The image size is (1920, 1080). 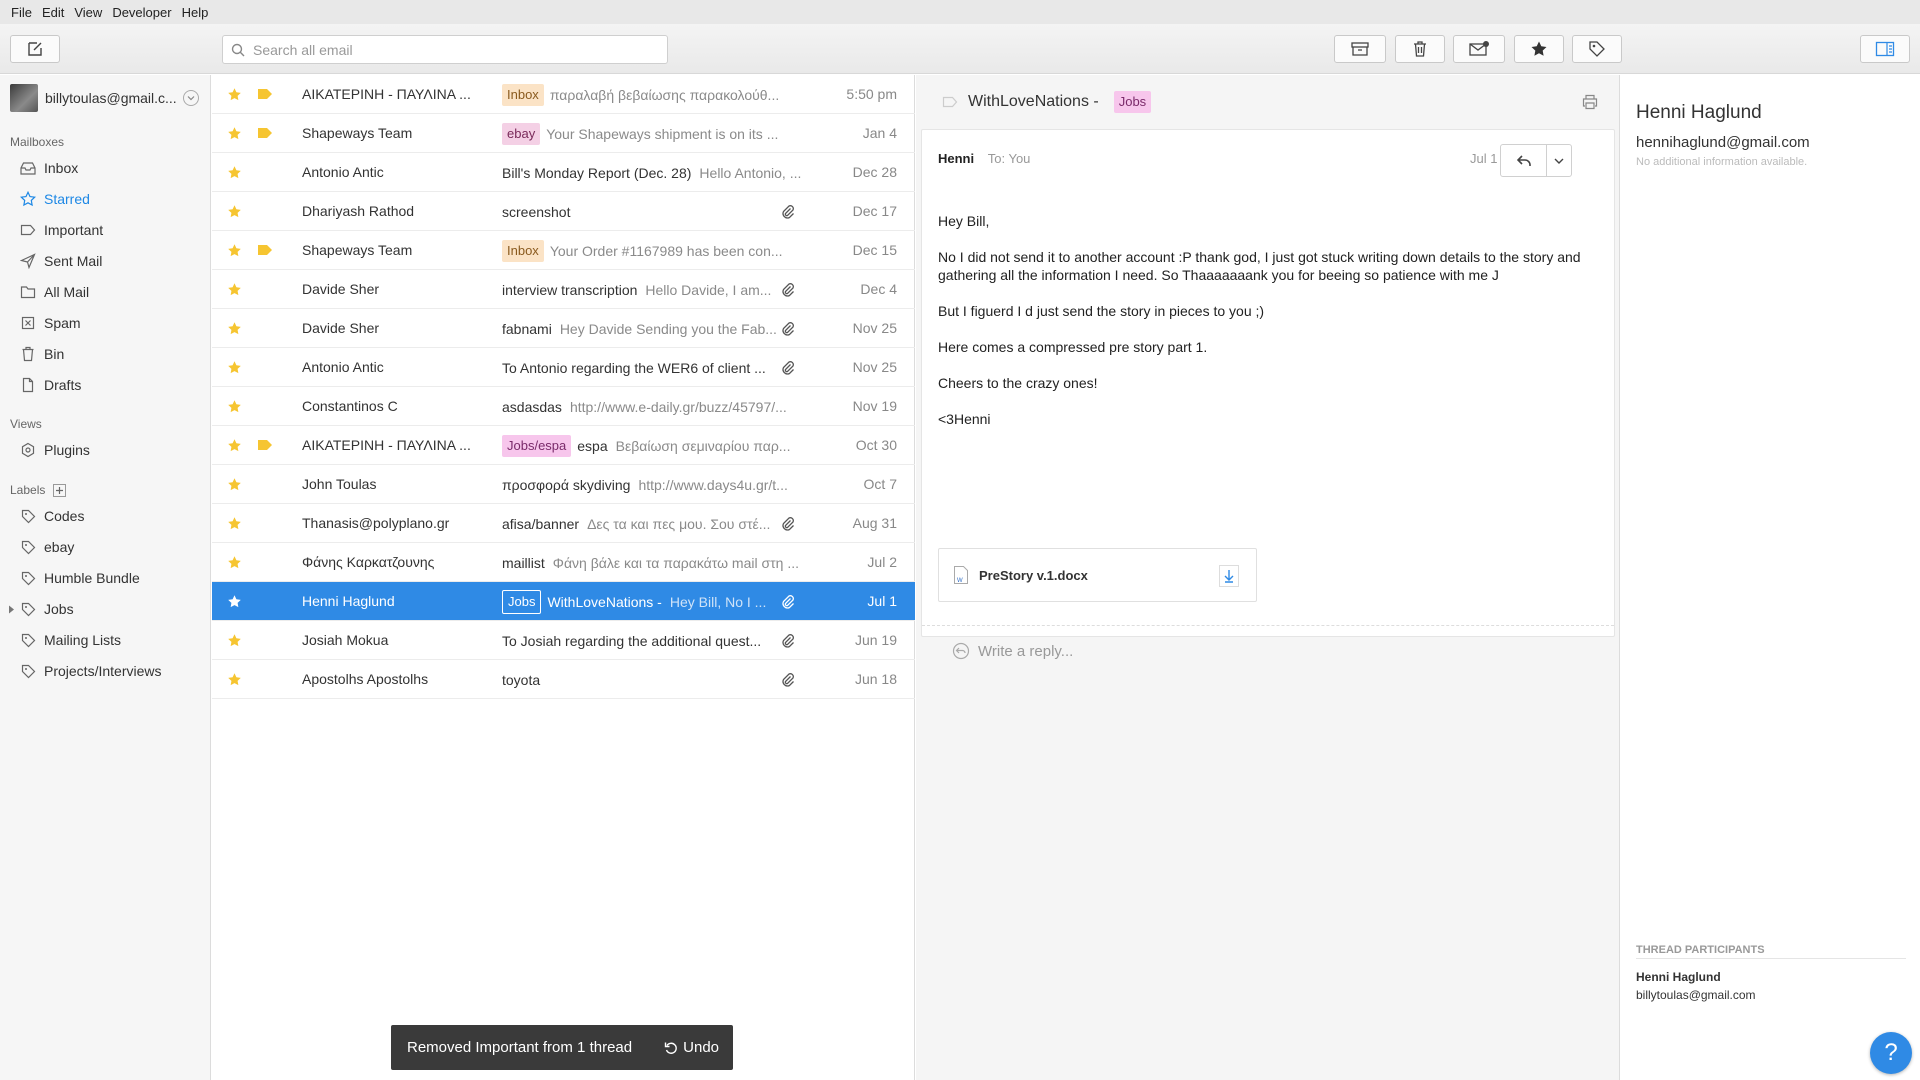 I want to click on compose-button, so click(x=35, y=49).